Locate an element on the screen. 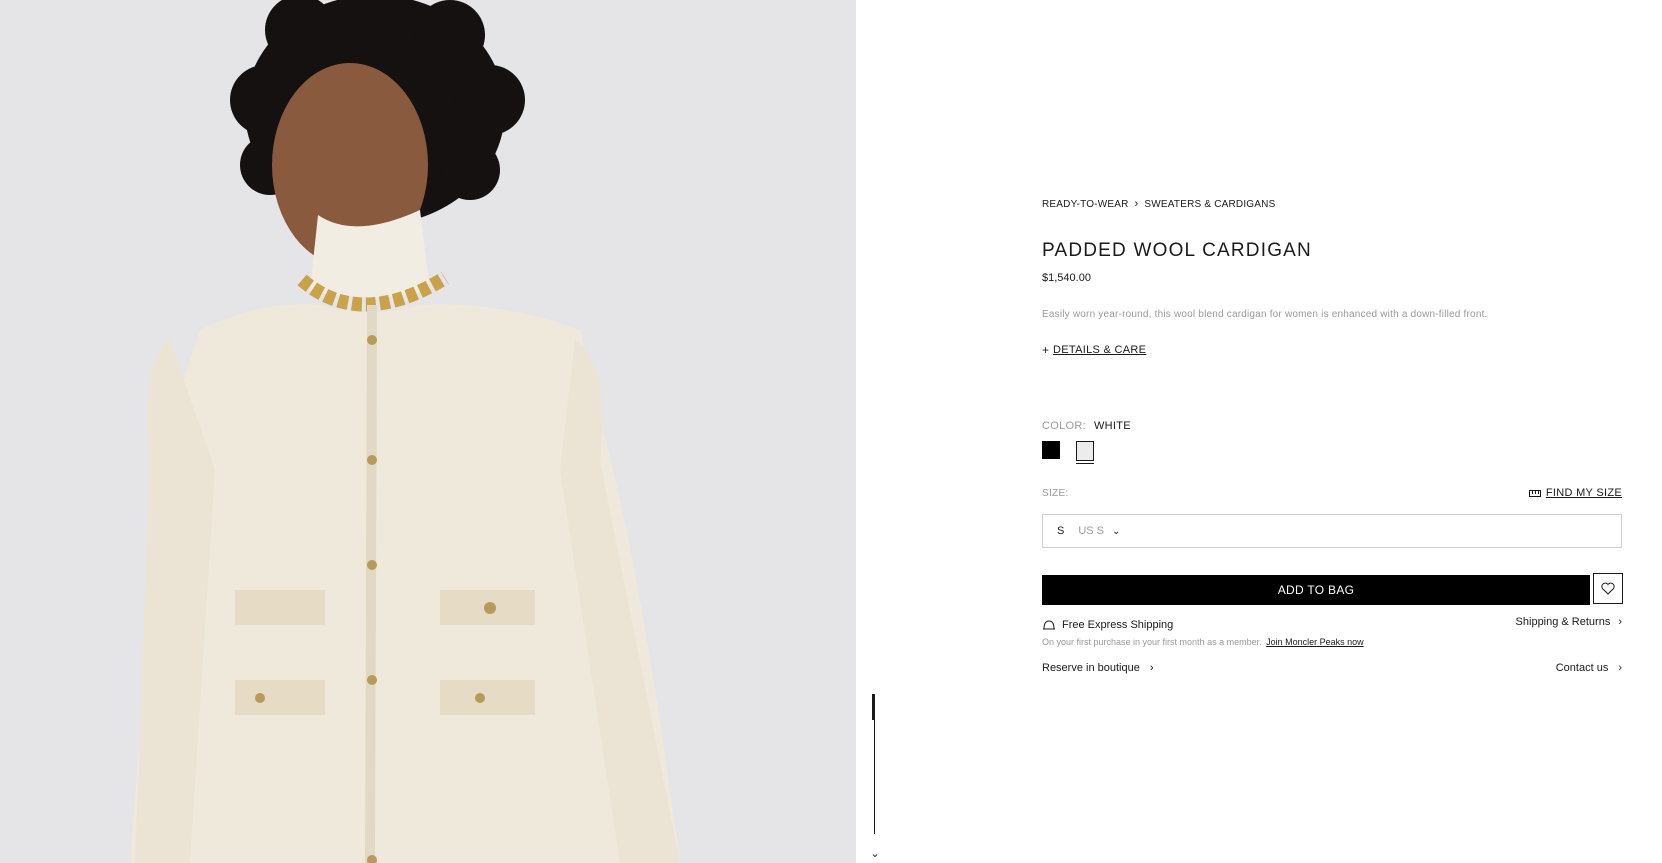  color-label: COLOR: is located at coordinates (1064, 426).